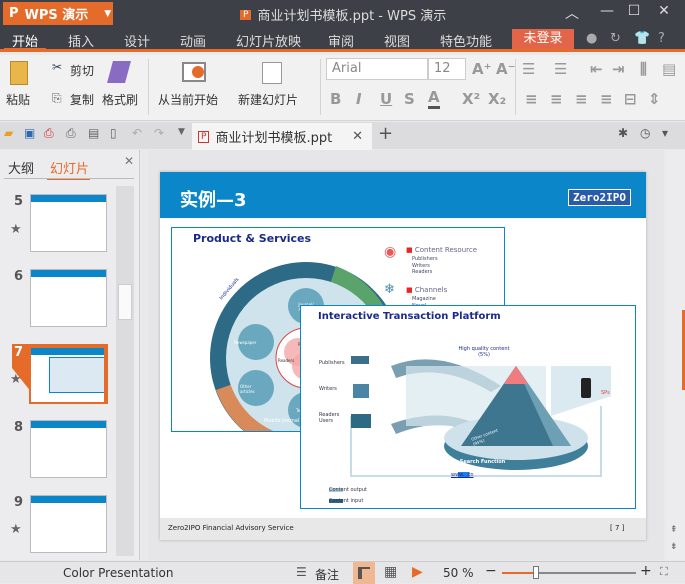 This screenshot has width=685, height=584. I want to click on close-tab-icon: ✕, so click(357, 136).